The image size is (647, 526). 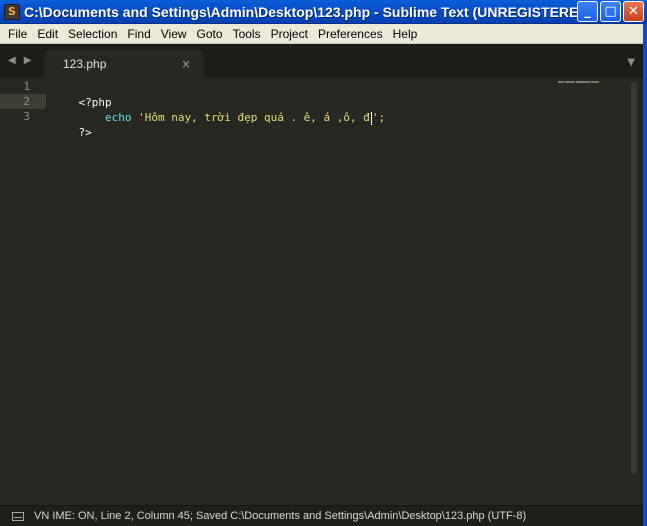 What do you see at coordinates (138, 34) in the screenshot?
I see `menu-find: Find` at bounding box center [138, 34].